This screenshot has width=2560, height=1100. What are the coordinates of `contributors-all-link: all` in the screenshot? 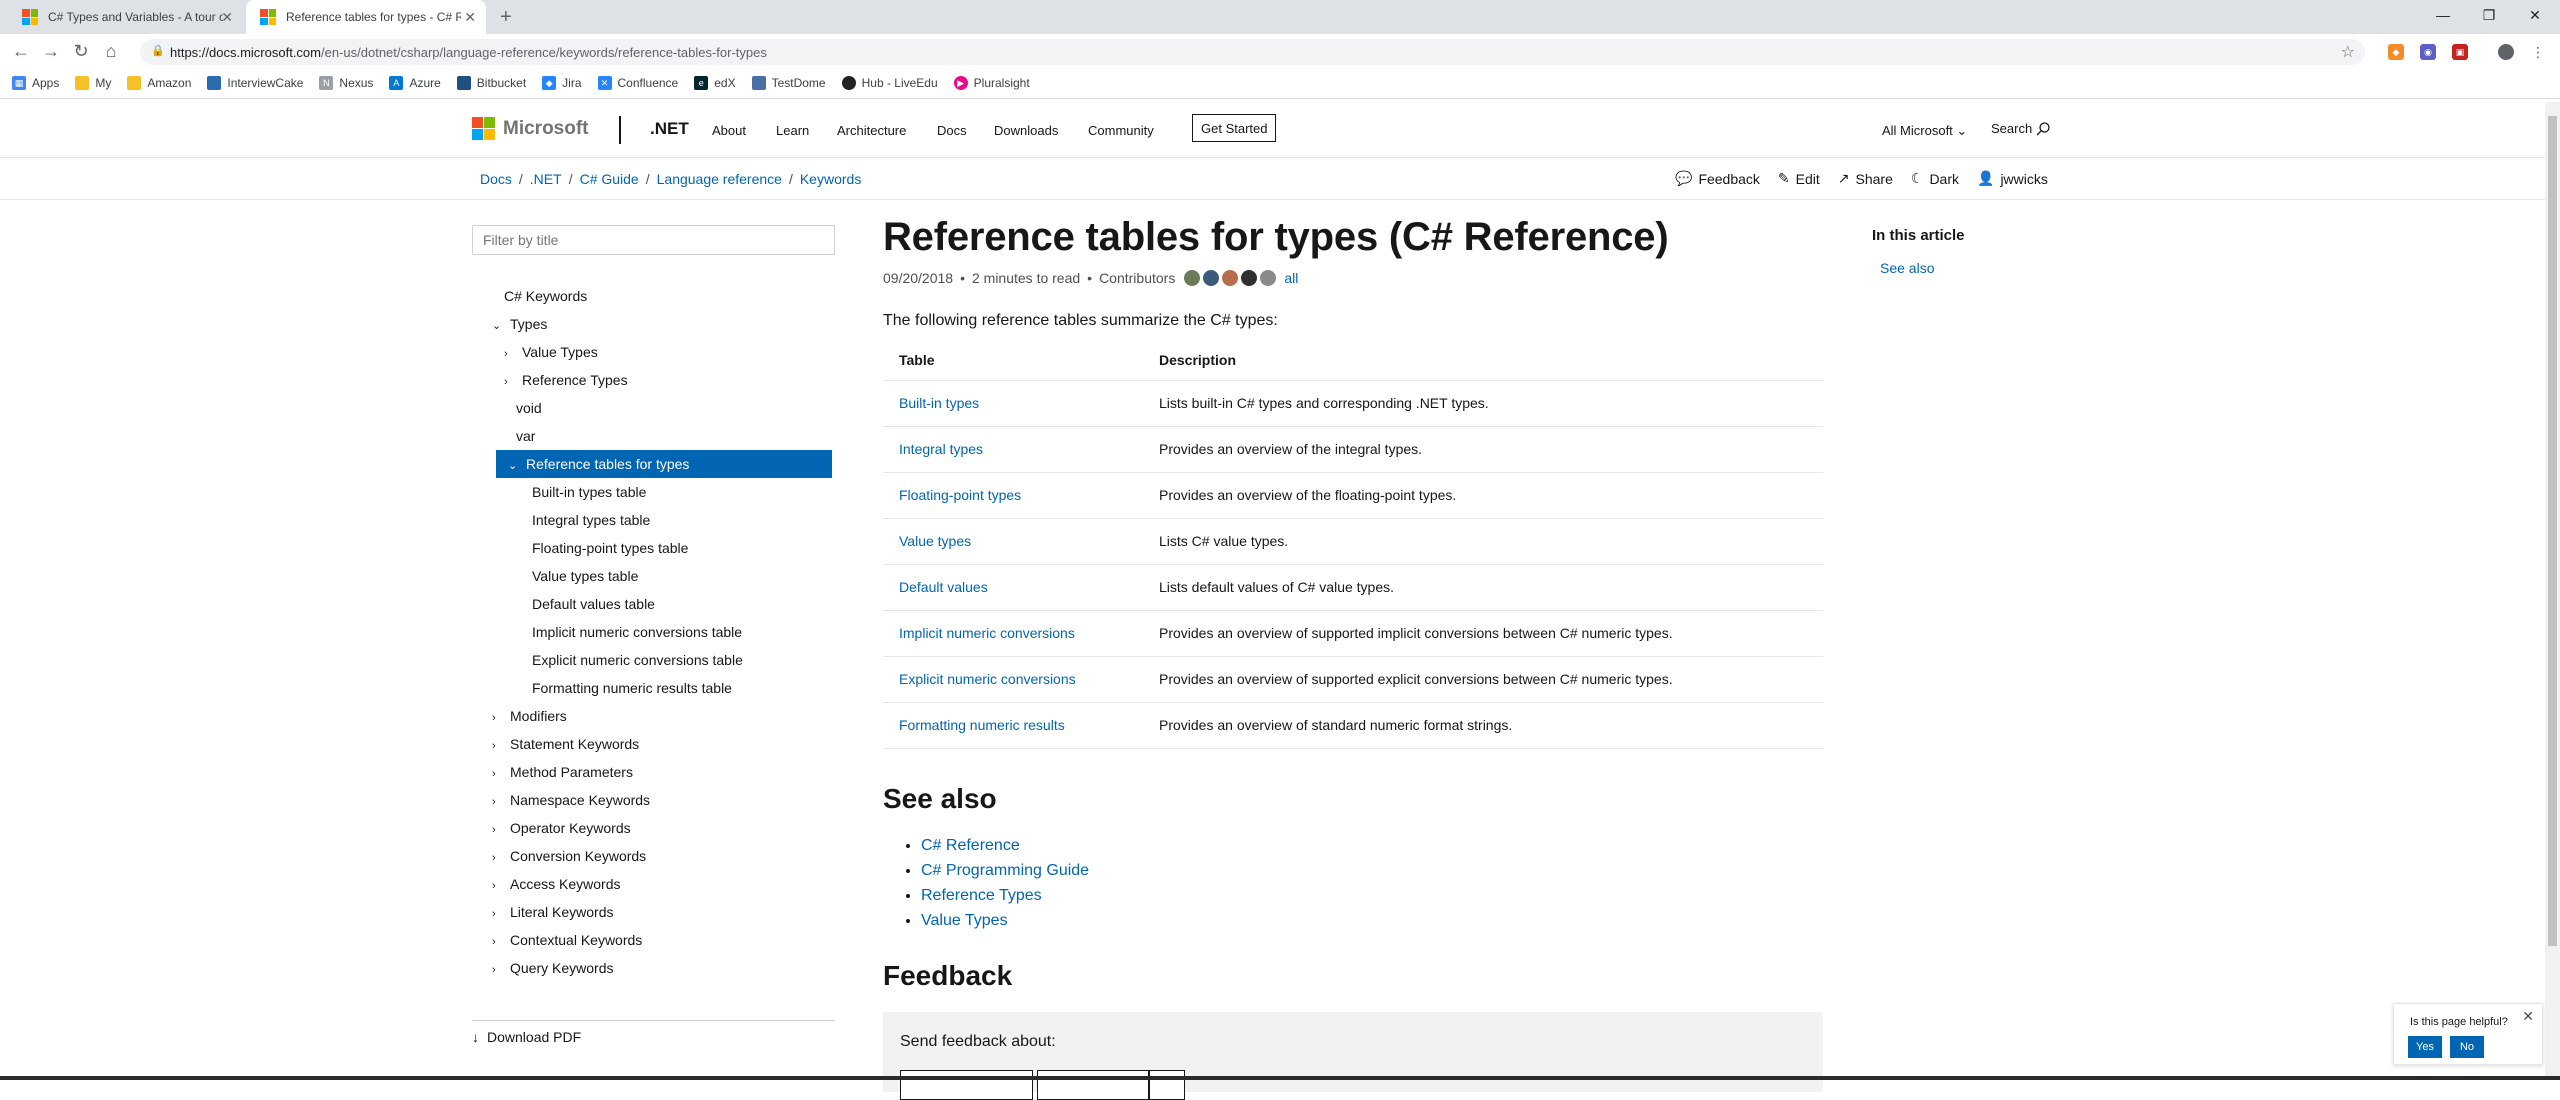 It's located at (1291, 278).